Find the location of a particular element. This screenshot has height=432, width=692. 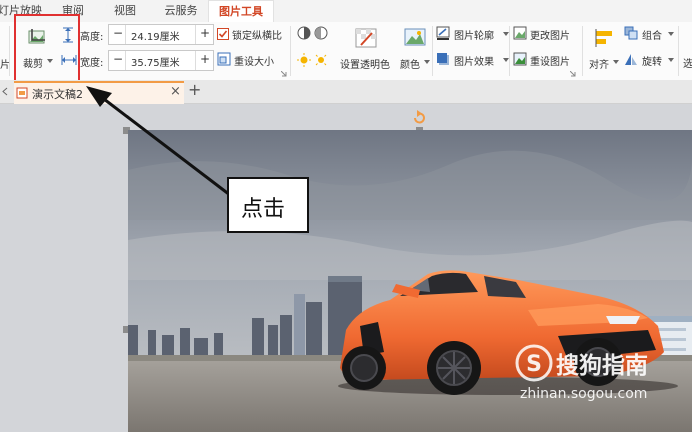

callout-text: 点击 is located at coordinates (263, 209).